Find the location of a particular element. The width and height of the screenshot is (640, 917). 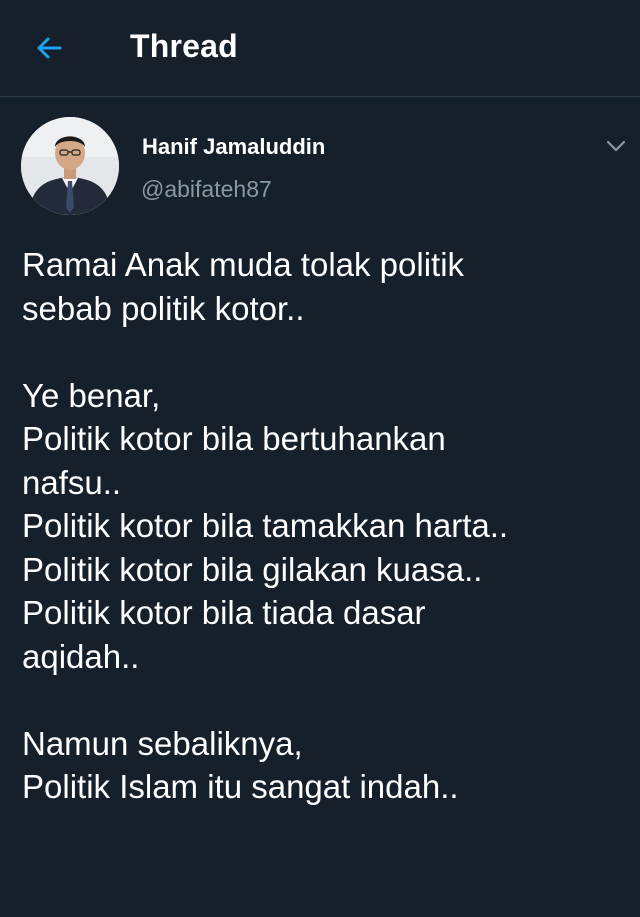

chevron-down-icon is located at coordinates (616, 146).